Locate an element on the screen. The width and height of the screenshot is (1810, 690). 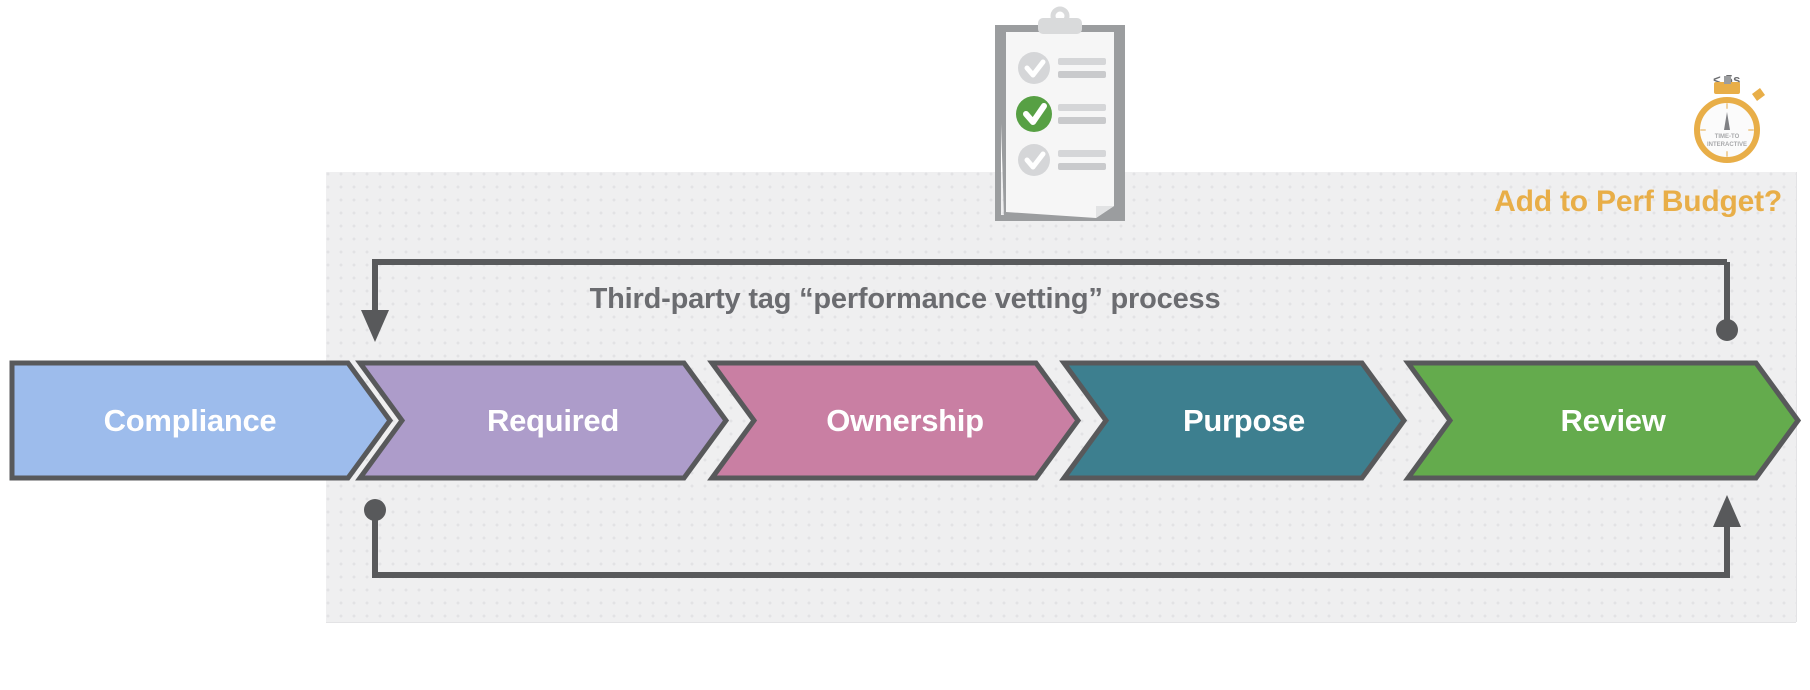
process-stage-label-compliance: Compliance is located at coordinates (190, 420).